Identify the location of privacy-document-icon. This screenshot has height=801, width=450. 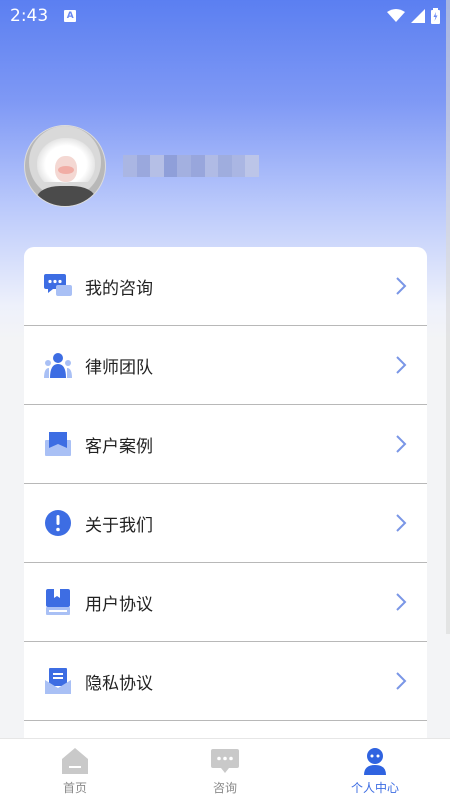
(58, 681).